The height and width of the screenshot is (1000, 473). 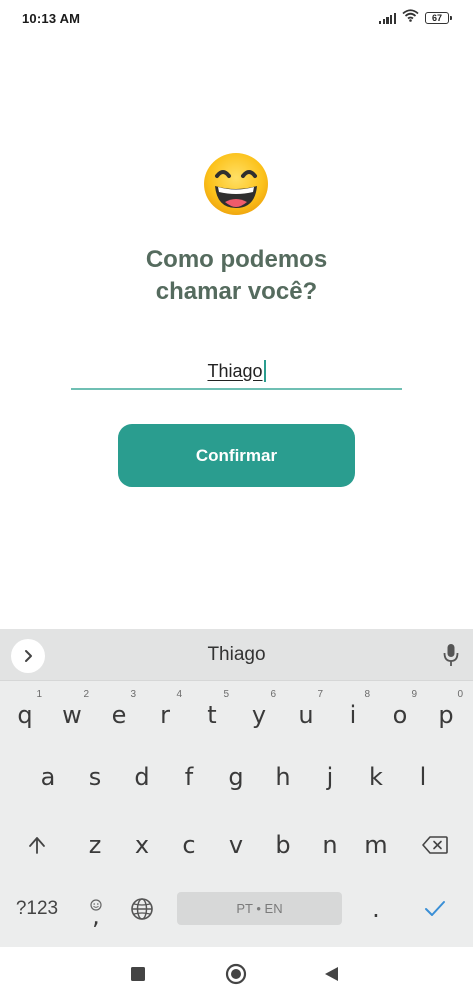 What do you see at coordinates (212, 713) in the screenshot?
I see `key-t: 5t` at bounding box center [212, 713].